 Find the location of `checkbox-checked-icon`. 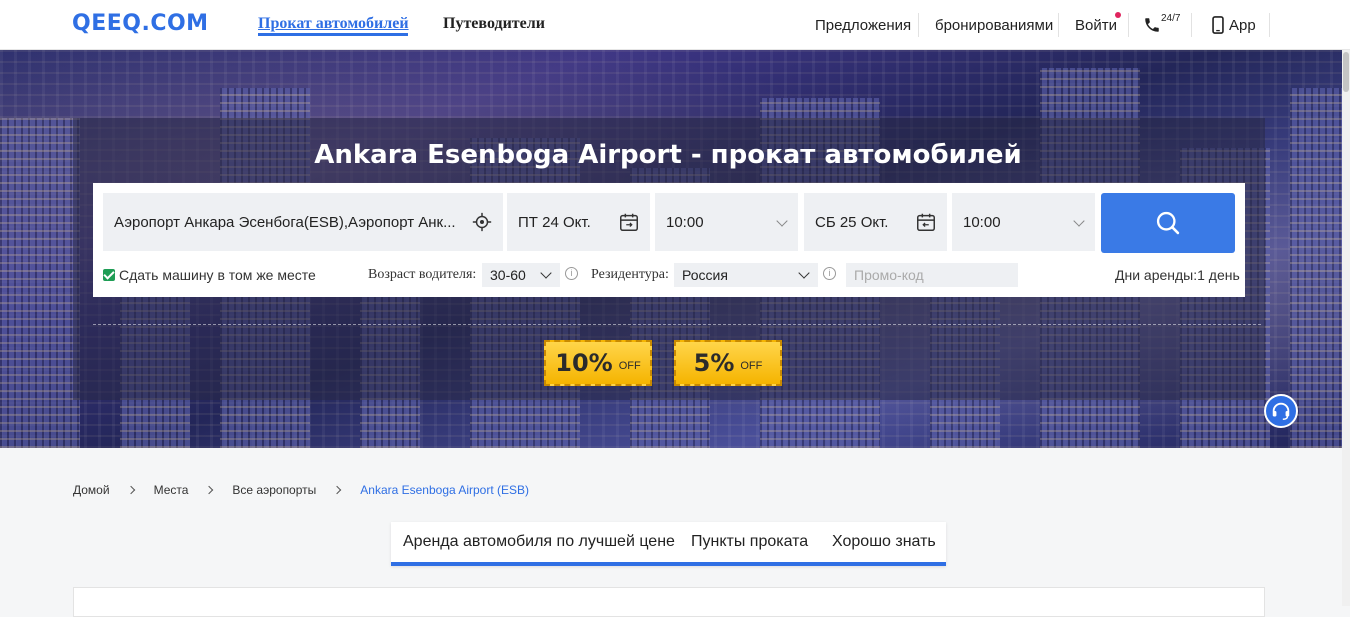

checkbox-checked-icon is located at coordinates (109, 275).